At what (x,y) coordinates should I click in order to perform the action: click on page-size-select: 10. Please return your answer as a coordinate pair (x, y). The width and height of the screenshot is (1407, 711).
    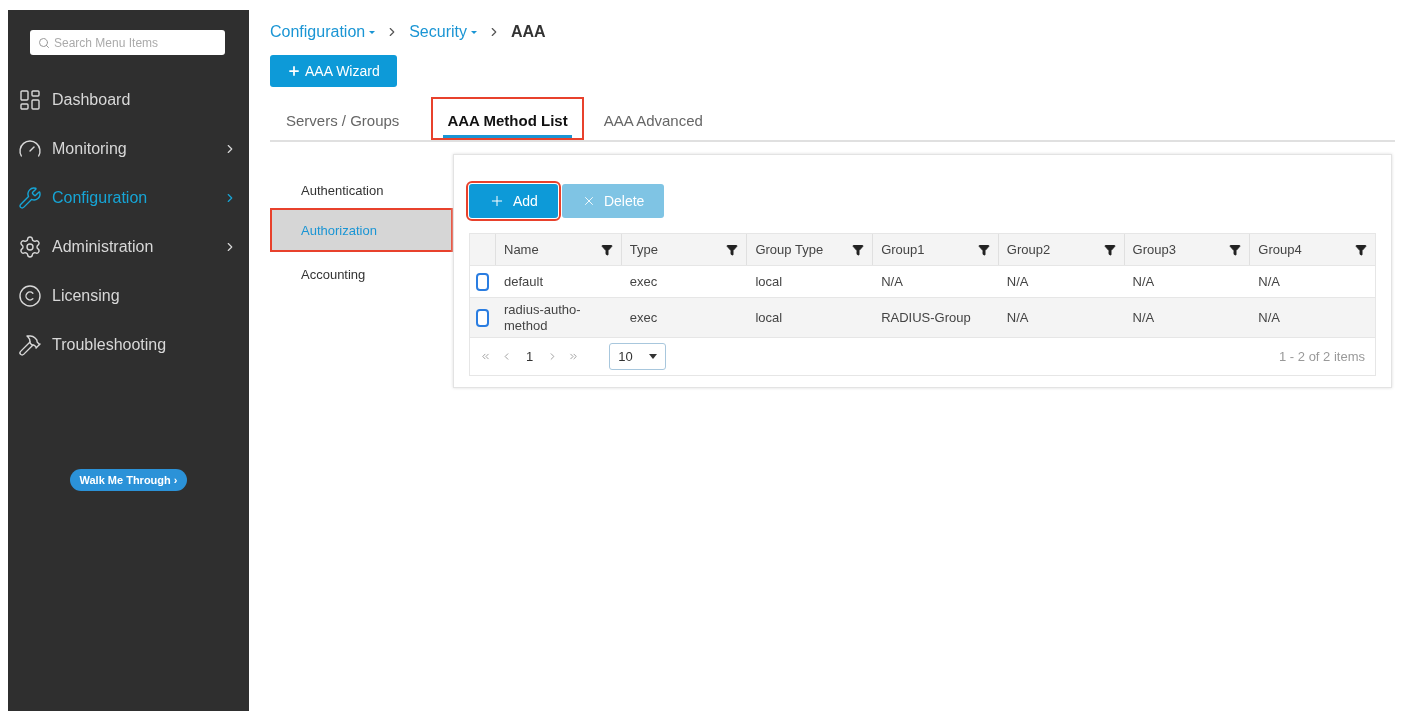
    Looking at the image, I should click on (638, 356).